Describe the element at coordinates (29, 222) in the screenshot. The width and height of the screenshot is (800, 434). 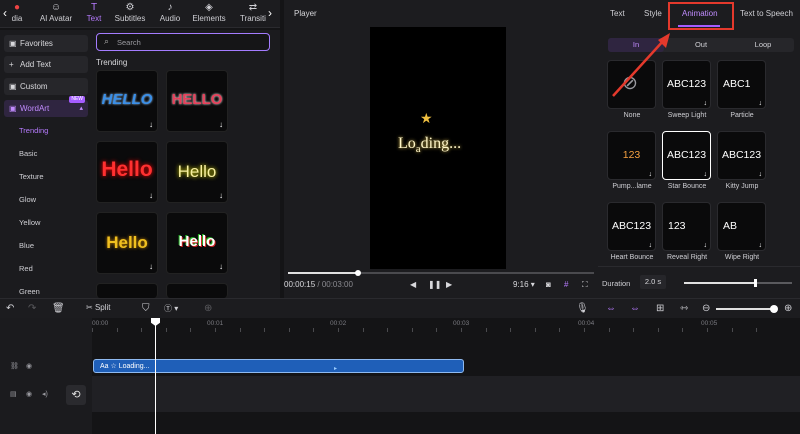
I see `sub-yellow: Yellow` at that location.